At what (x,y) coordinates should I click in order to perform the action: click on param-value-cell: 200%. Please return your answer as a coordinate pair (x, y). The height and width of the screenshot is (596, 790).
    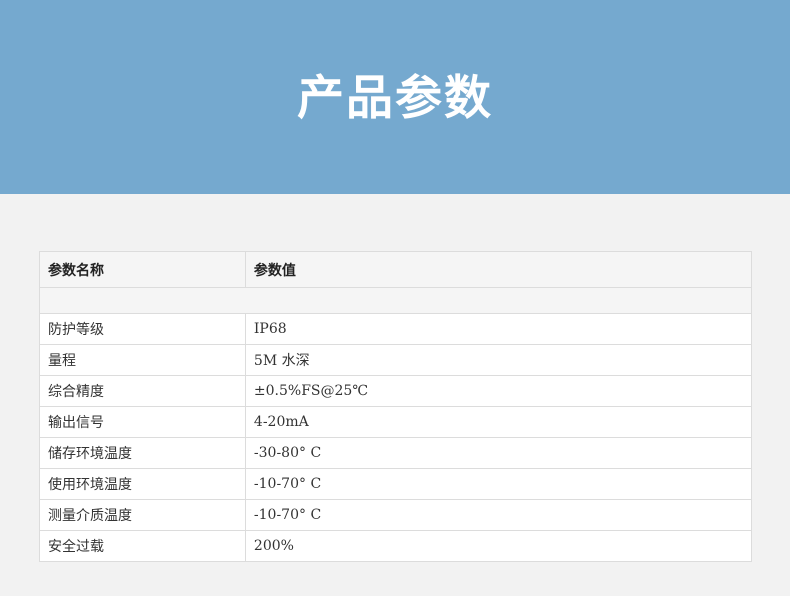
    Looking at the image, I should click on (498, 546).